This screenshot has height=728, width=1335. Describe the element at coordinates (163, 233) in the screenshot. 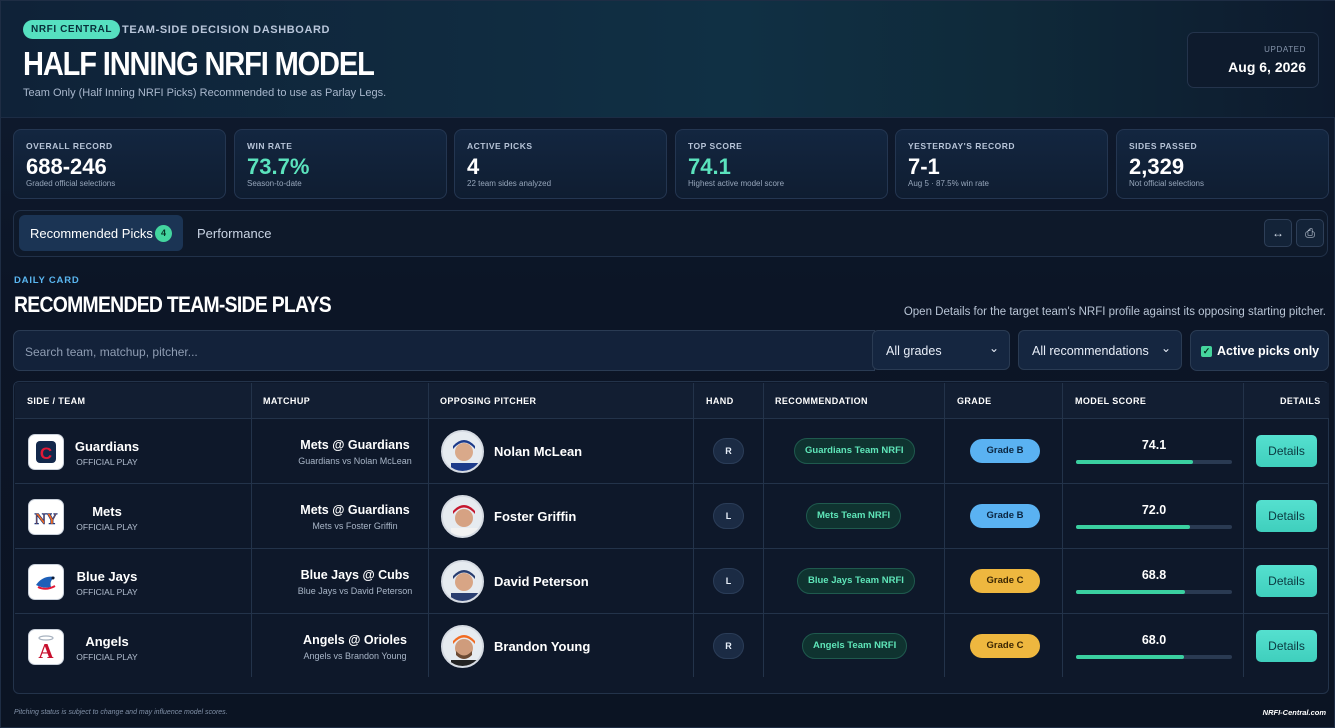

I see `tab-count-badge: 4` at that location.